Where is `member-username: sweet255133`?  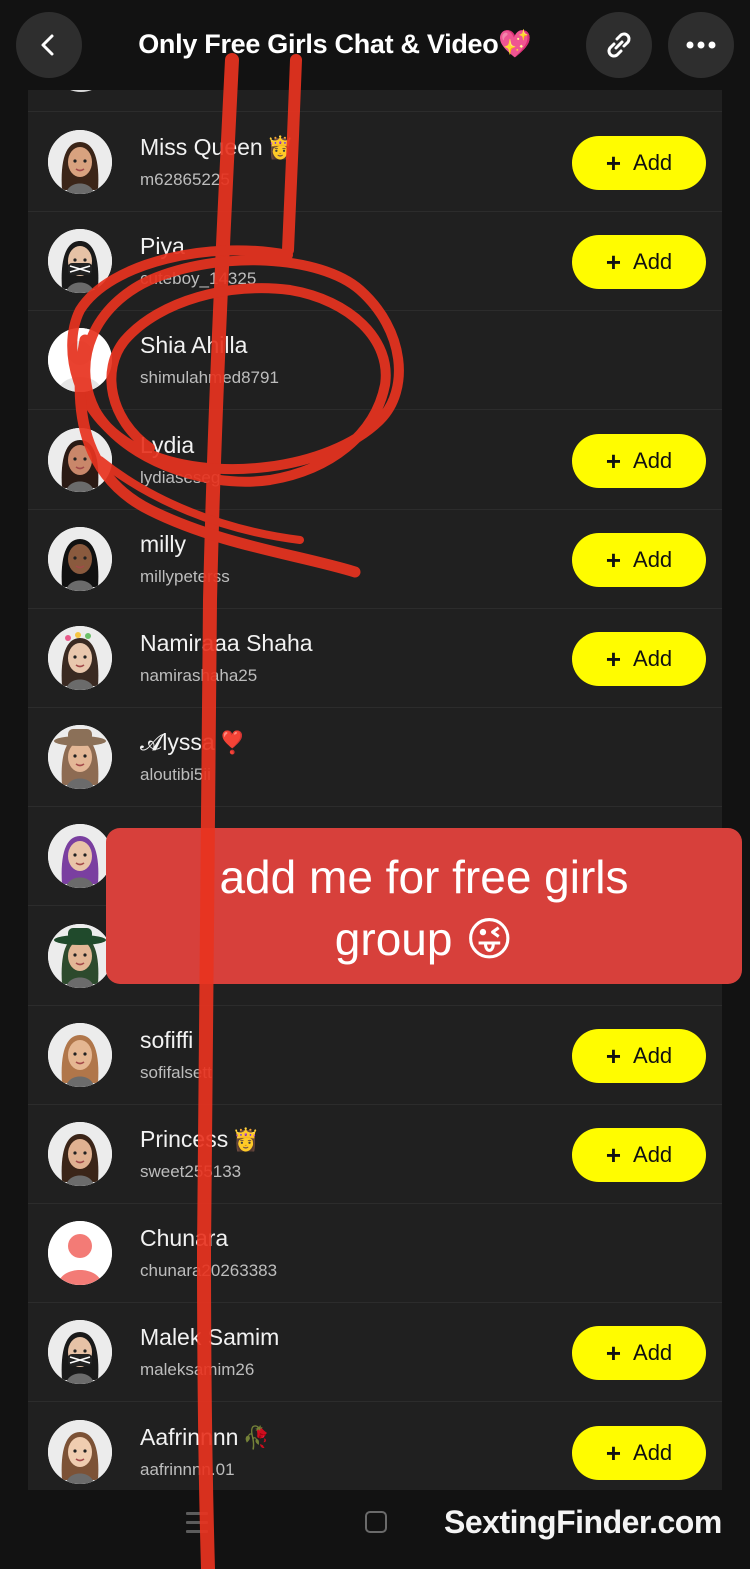
member-username: sweet255133 is located at coordinates (191, 1171).